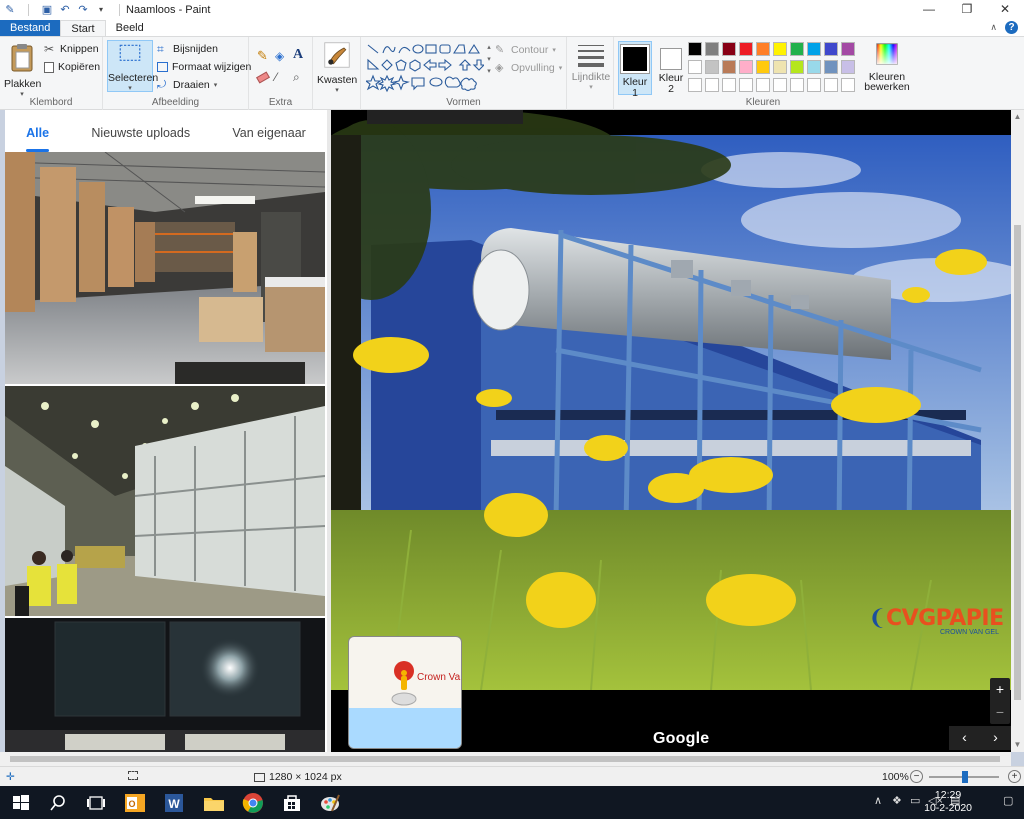  Describe the element at coordinates (132, 66) in the screenshot. I see `select-button: Selecteren ▾` at that location.